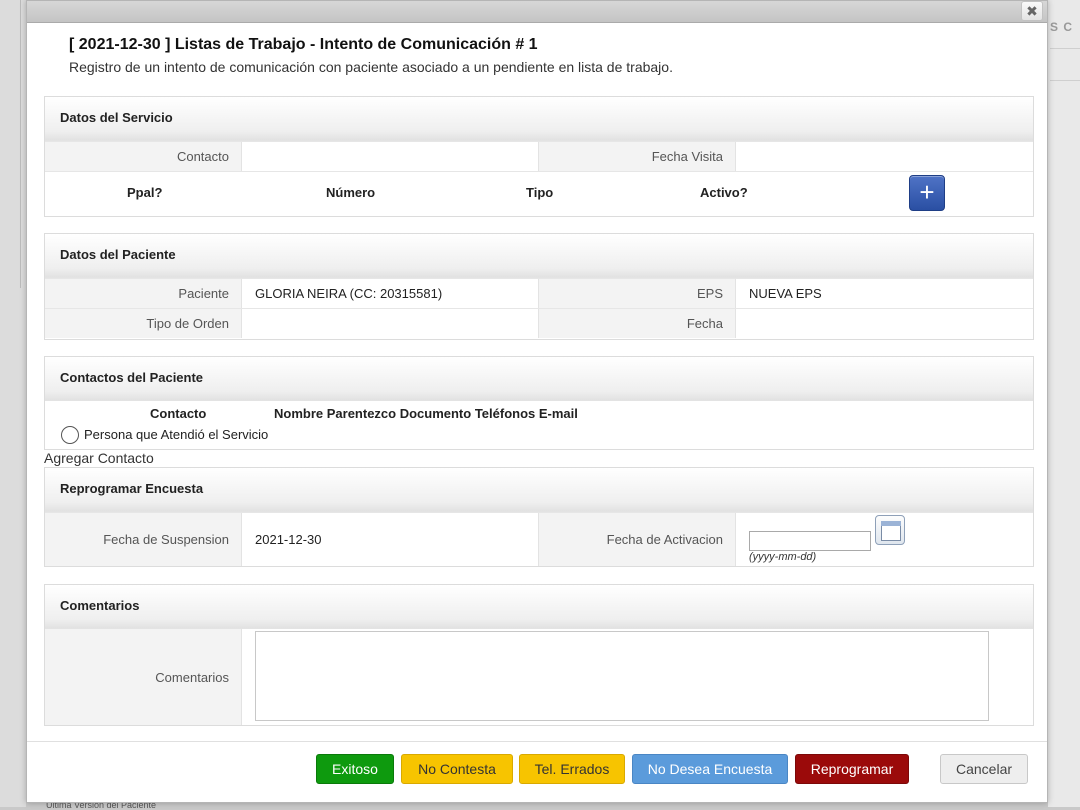 The width and height of the screenshot is (1080, 810). I want to click on section-heading: Reprogramar Encuesta, so click(539, 490).